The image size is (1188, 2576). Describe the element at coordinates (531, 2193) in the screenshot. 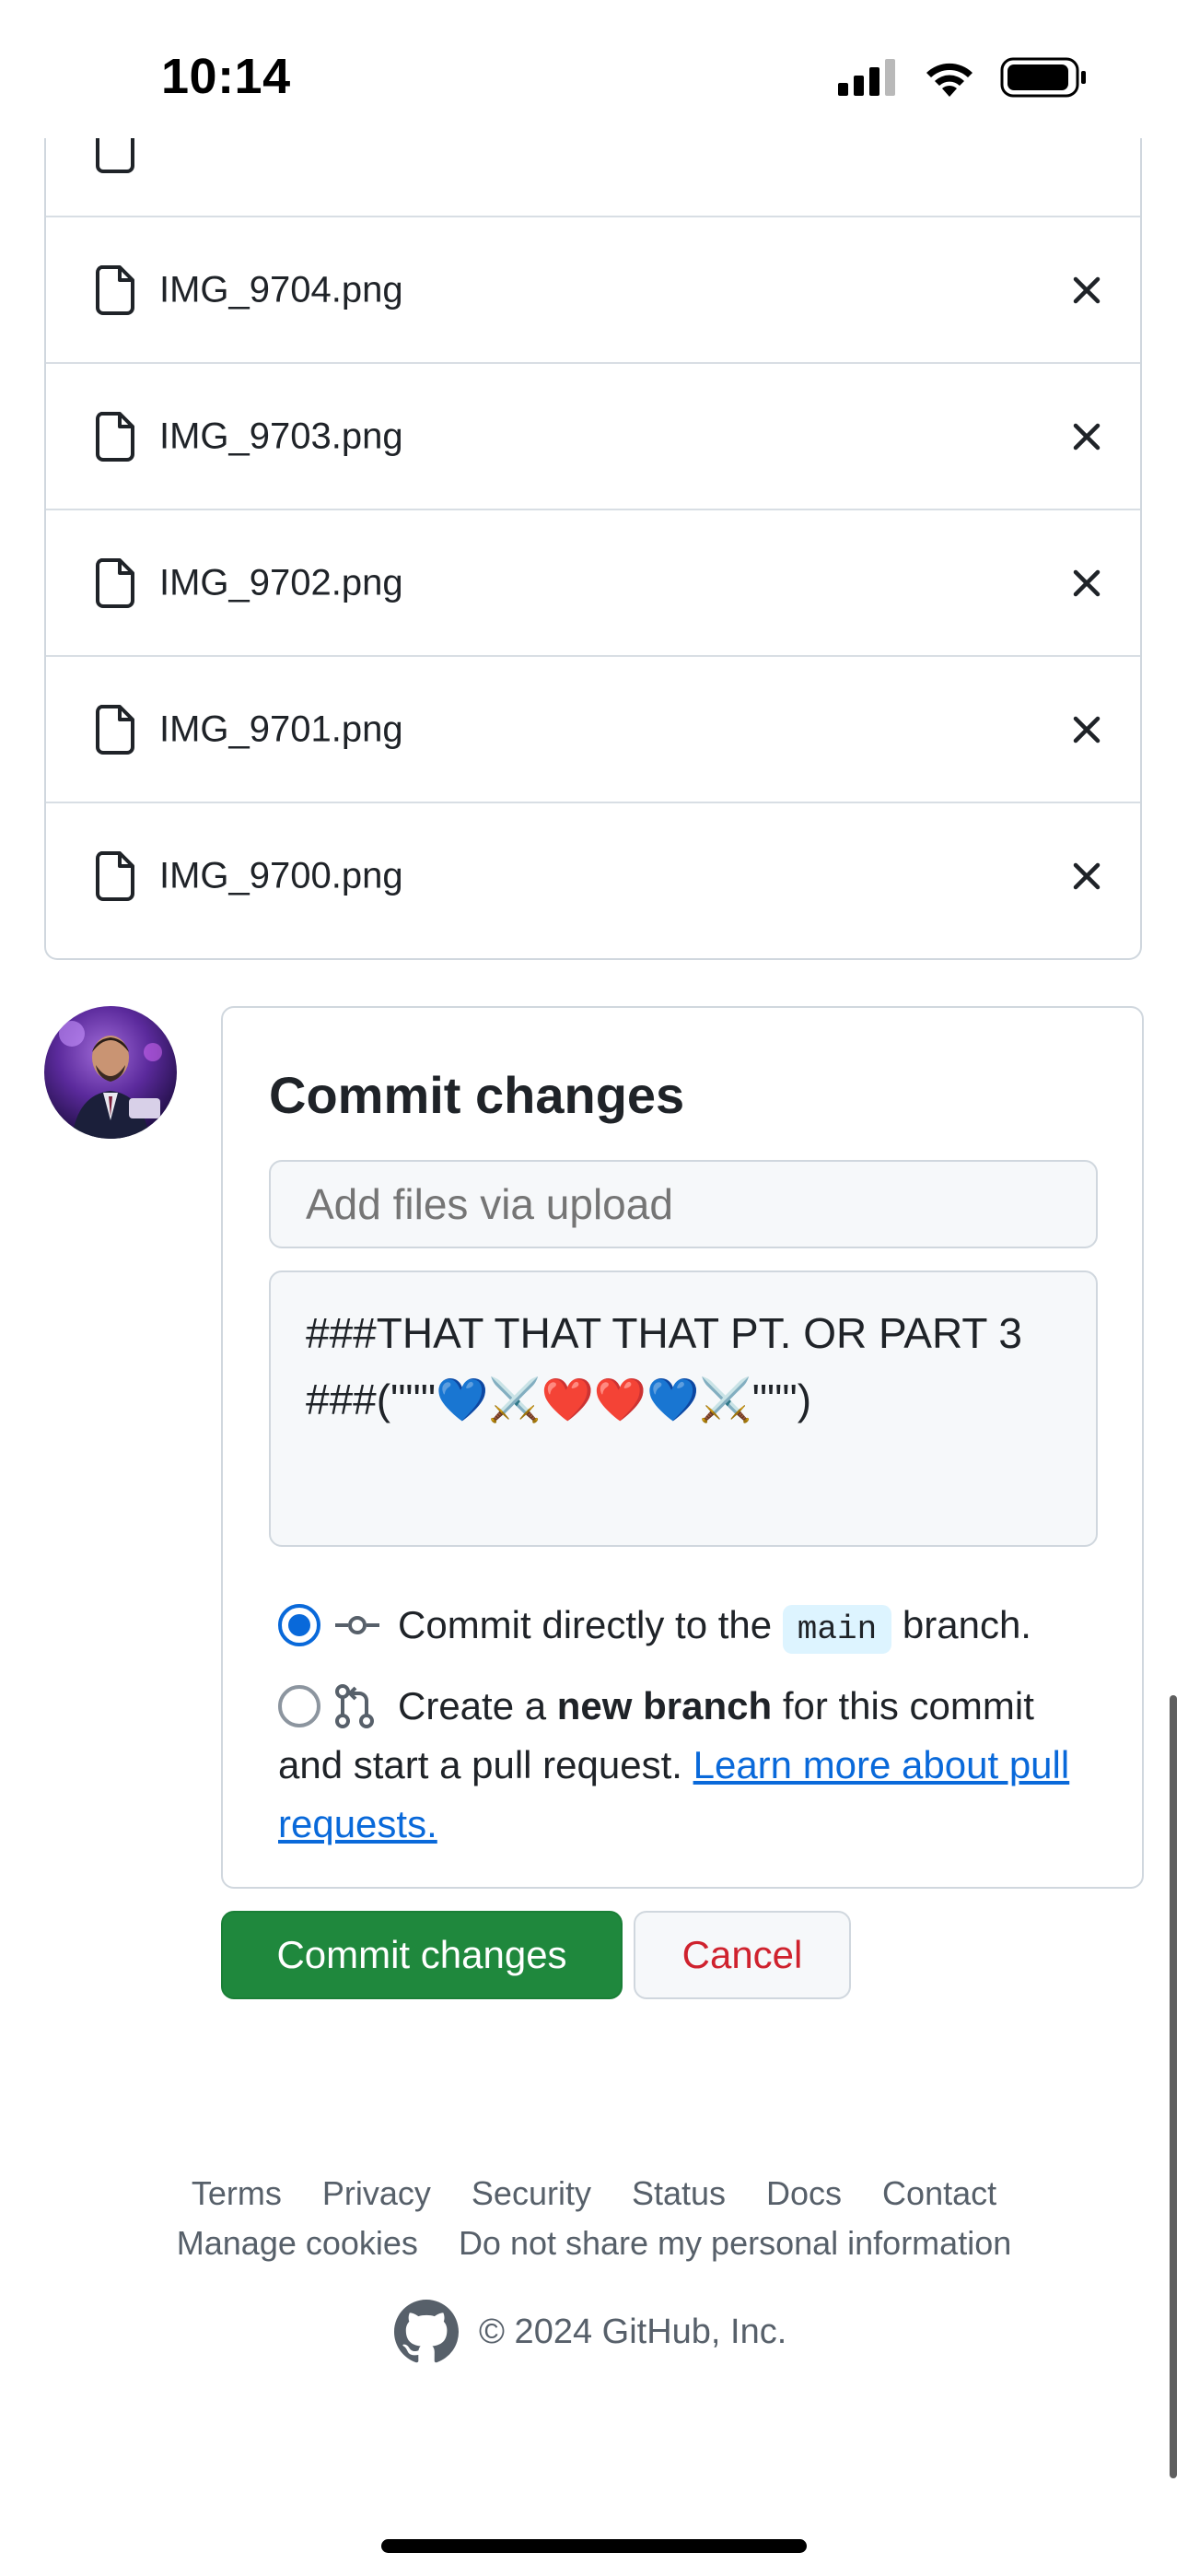

I see `footer-link-security: Security` at that location.